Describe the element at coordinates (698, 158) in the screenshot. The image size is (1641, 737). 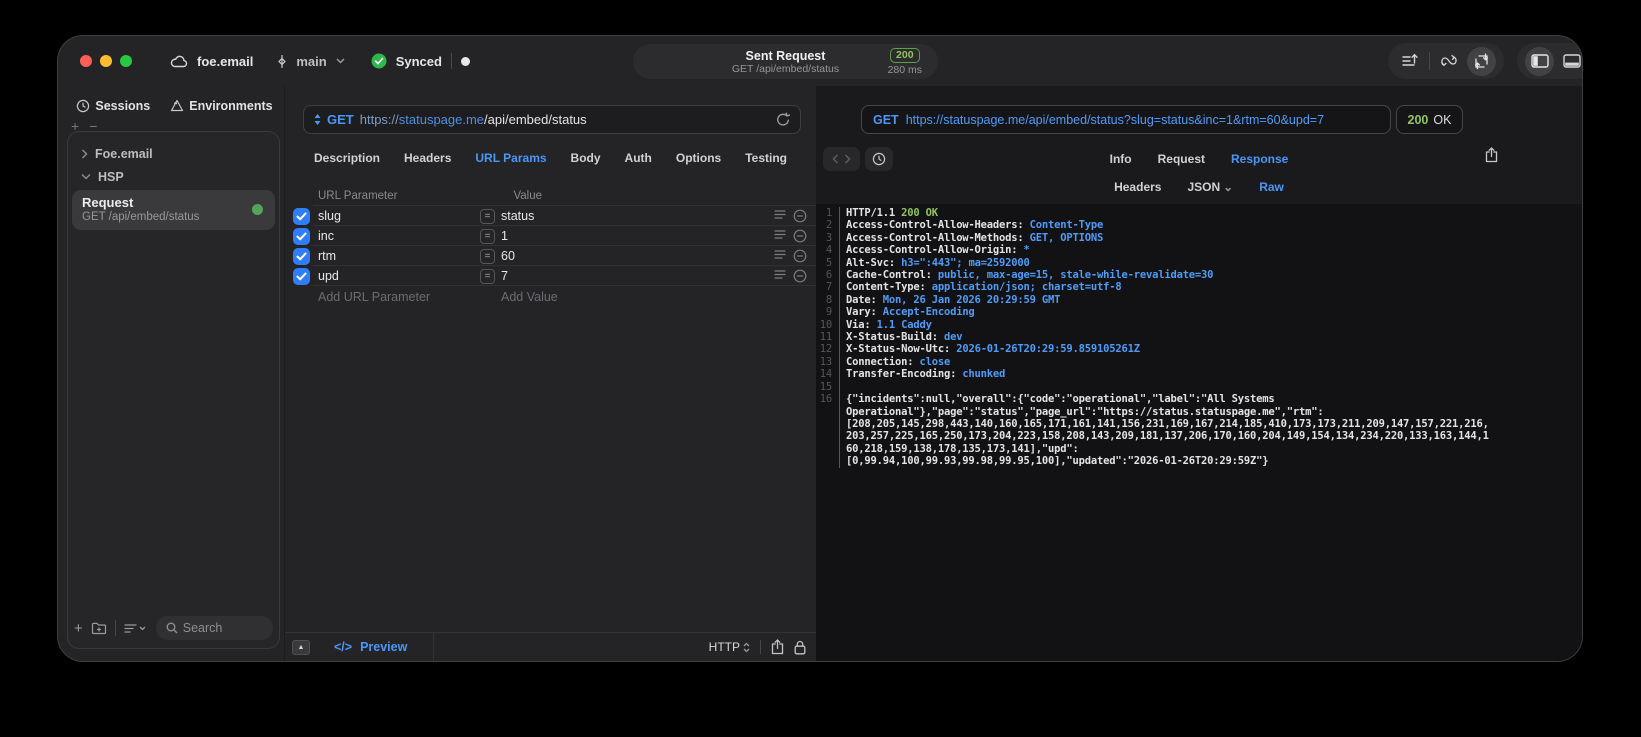
I see `tab-options: Options` at that location.